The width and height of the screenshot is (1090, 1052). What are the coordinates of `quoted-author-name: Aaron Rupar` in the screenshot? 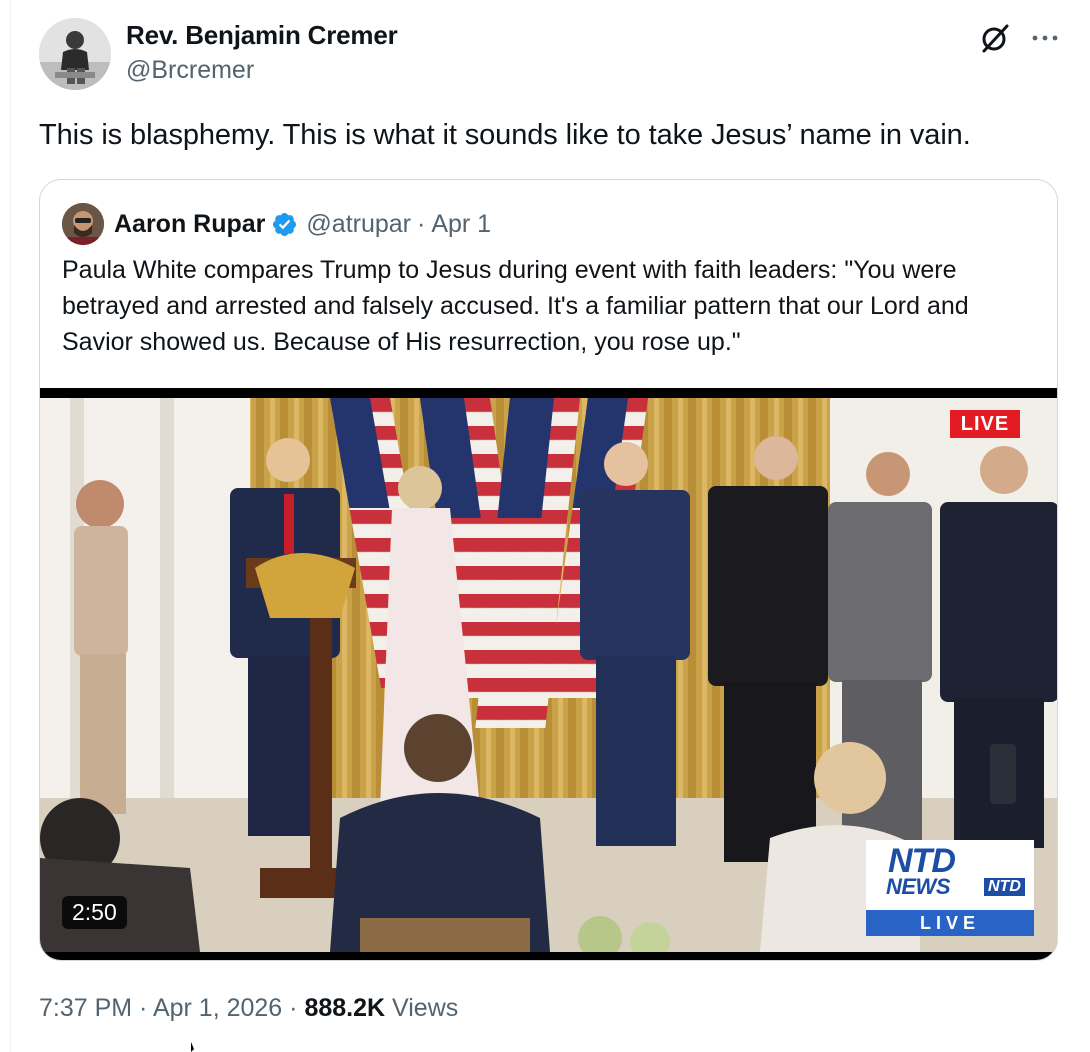 It's located at (189, 224).